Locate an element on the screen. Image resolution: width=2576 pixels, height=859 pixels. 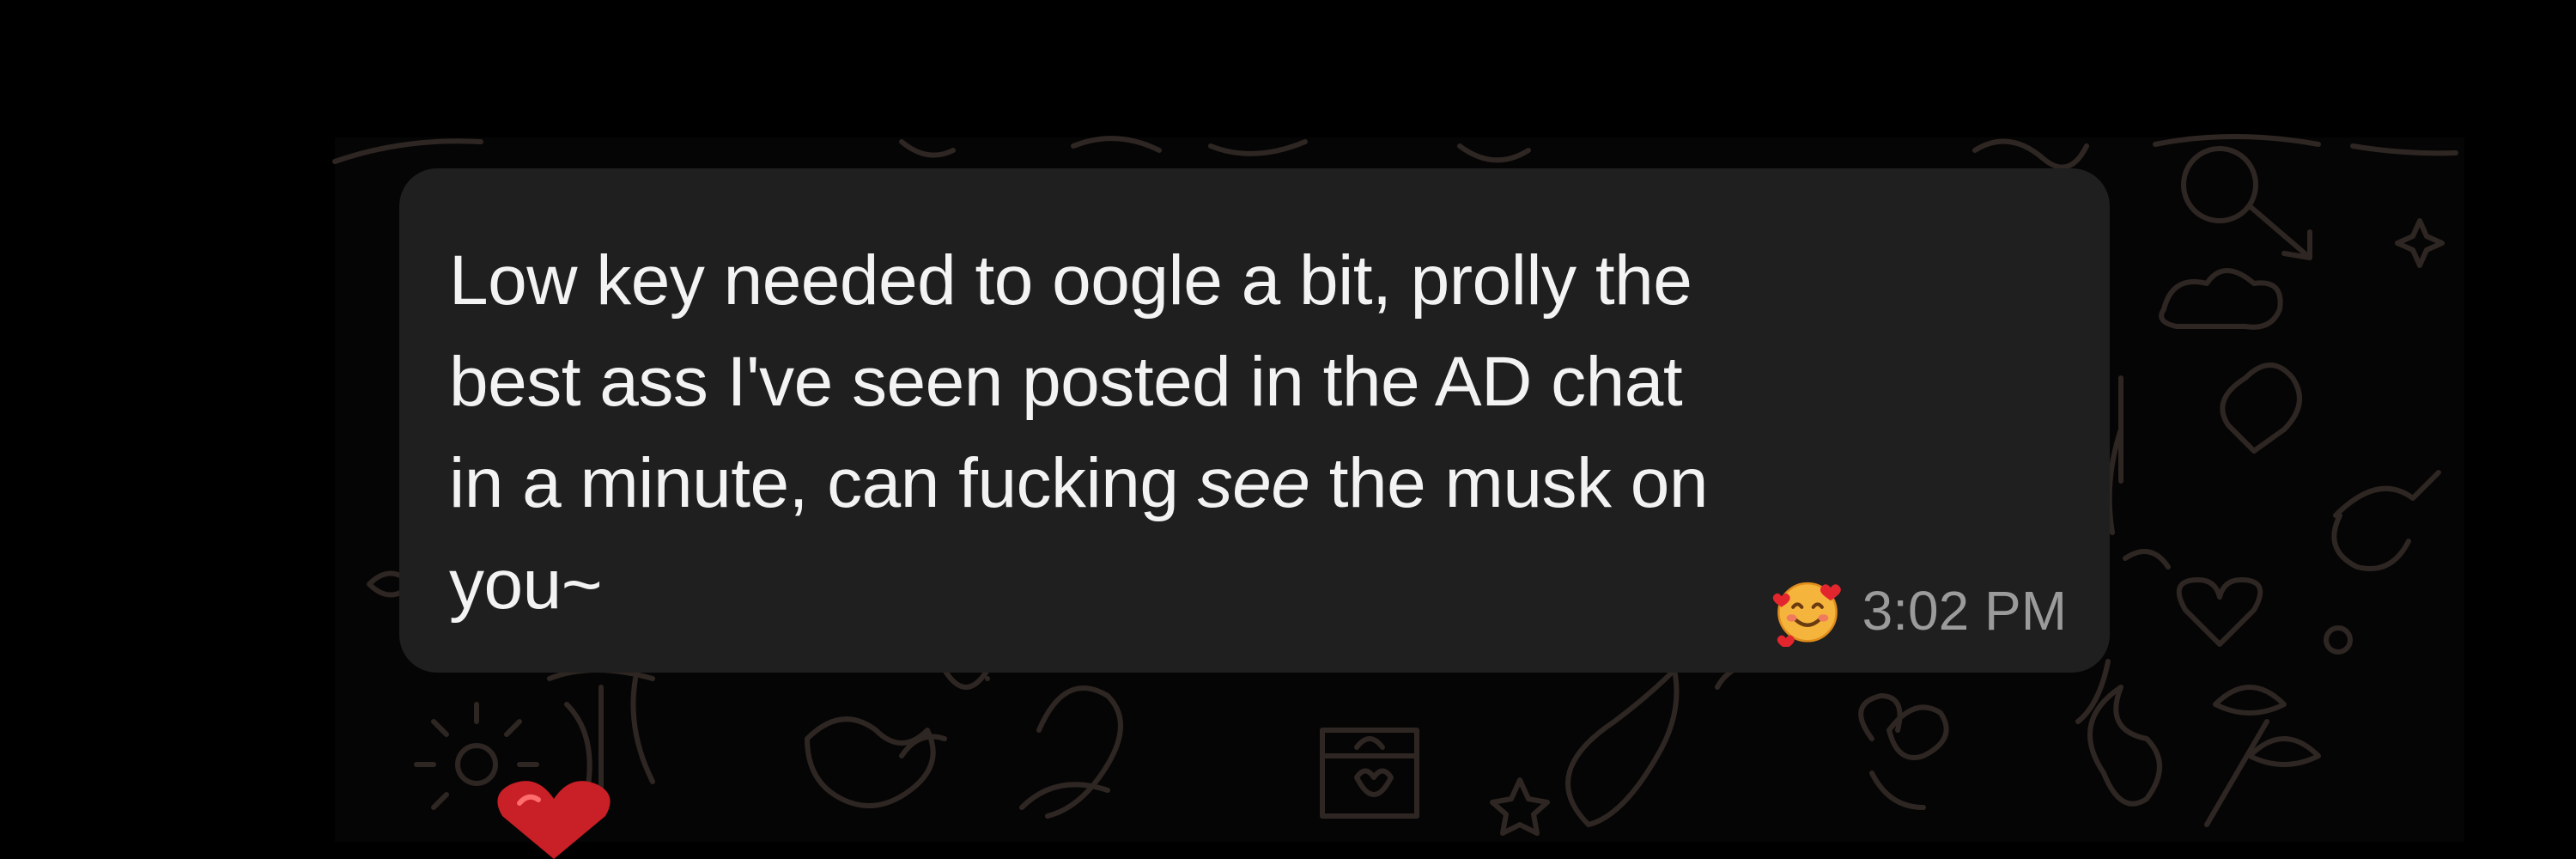
smiling-face-with-hearts-icon is located at coordinates (1807, 611).